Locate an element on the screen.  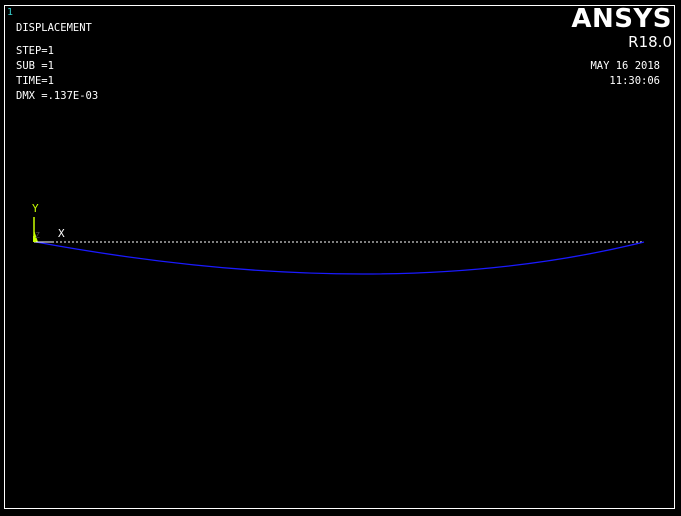
model-display is located at coordinates (339, 246).